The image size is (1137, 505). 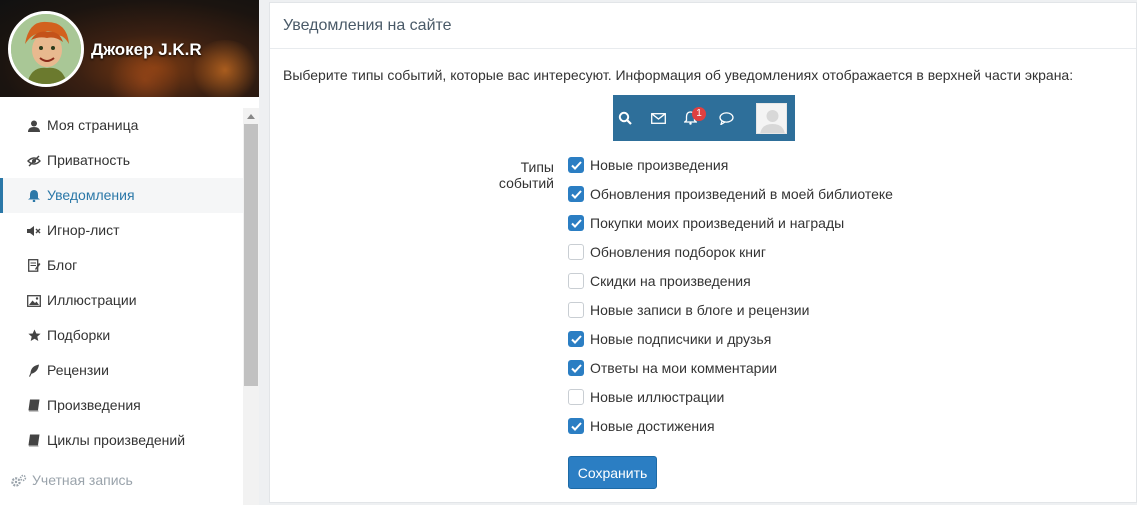 I want to click on option-discounts: Скидки на произведения, so click(x=730, y=287).